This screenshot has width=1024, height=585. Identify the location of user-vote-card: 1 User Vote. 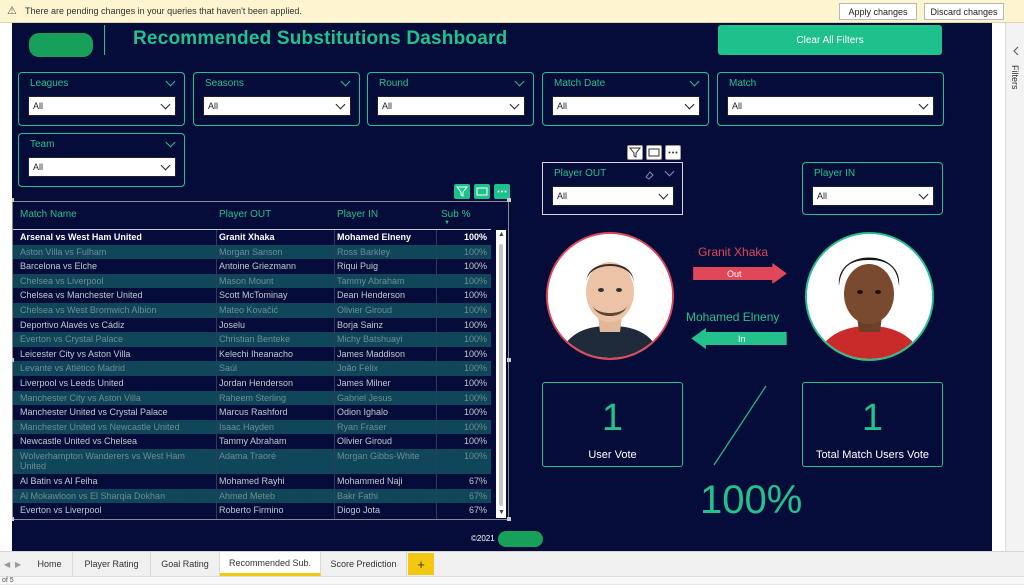
(612, 424).